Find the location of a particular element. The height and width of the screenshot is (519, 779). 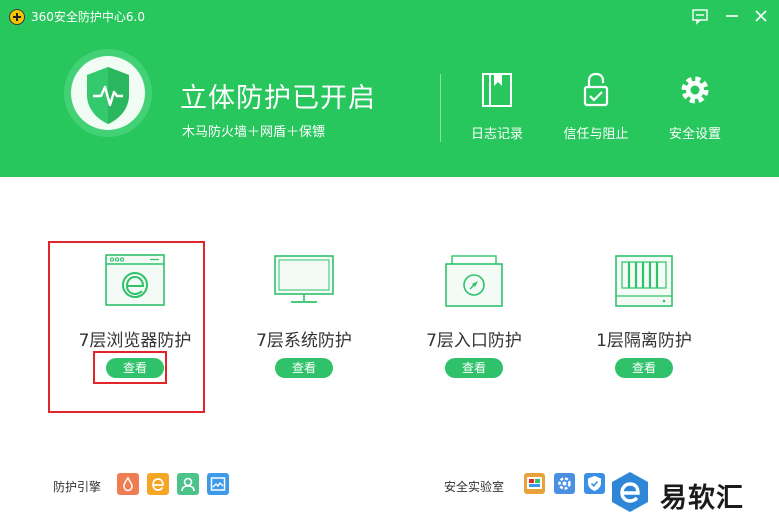

protection-status-subtitle: 木马防火墙＋网盾＋保镖 is located at coordinates (254, 132).